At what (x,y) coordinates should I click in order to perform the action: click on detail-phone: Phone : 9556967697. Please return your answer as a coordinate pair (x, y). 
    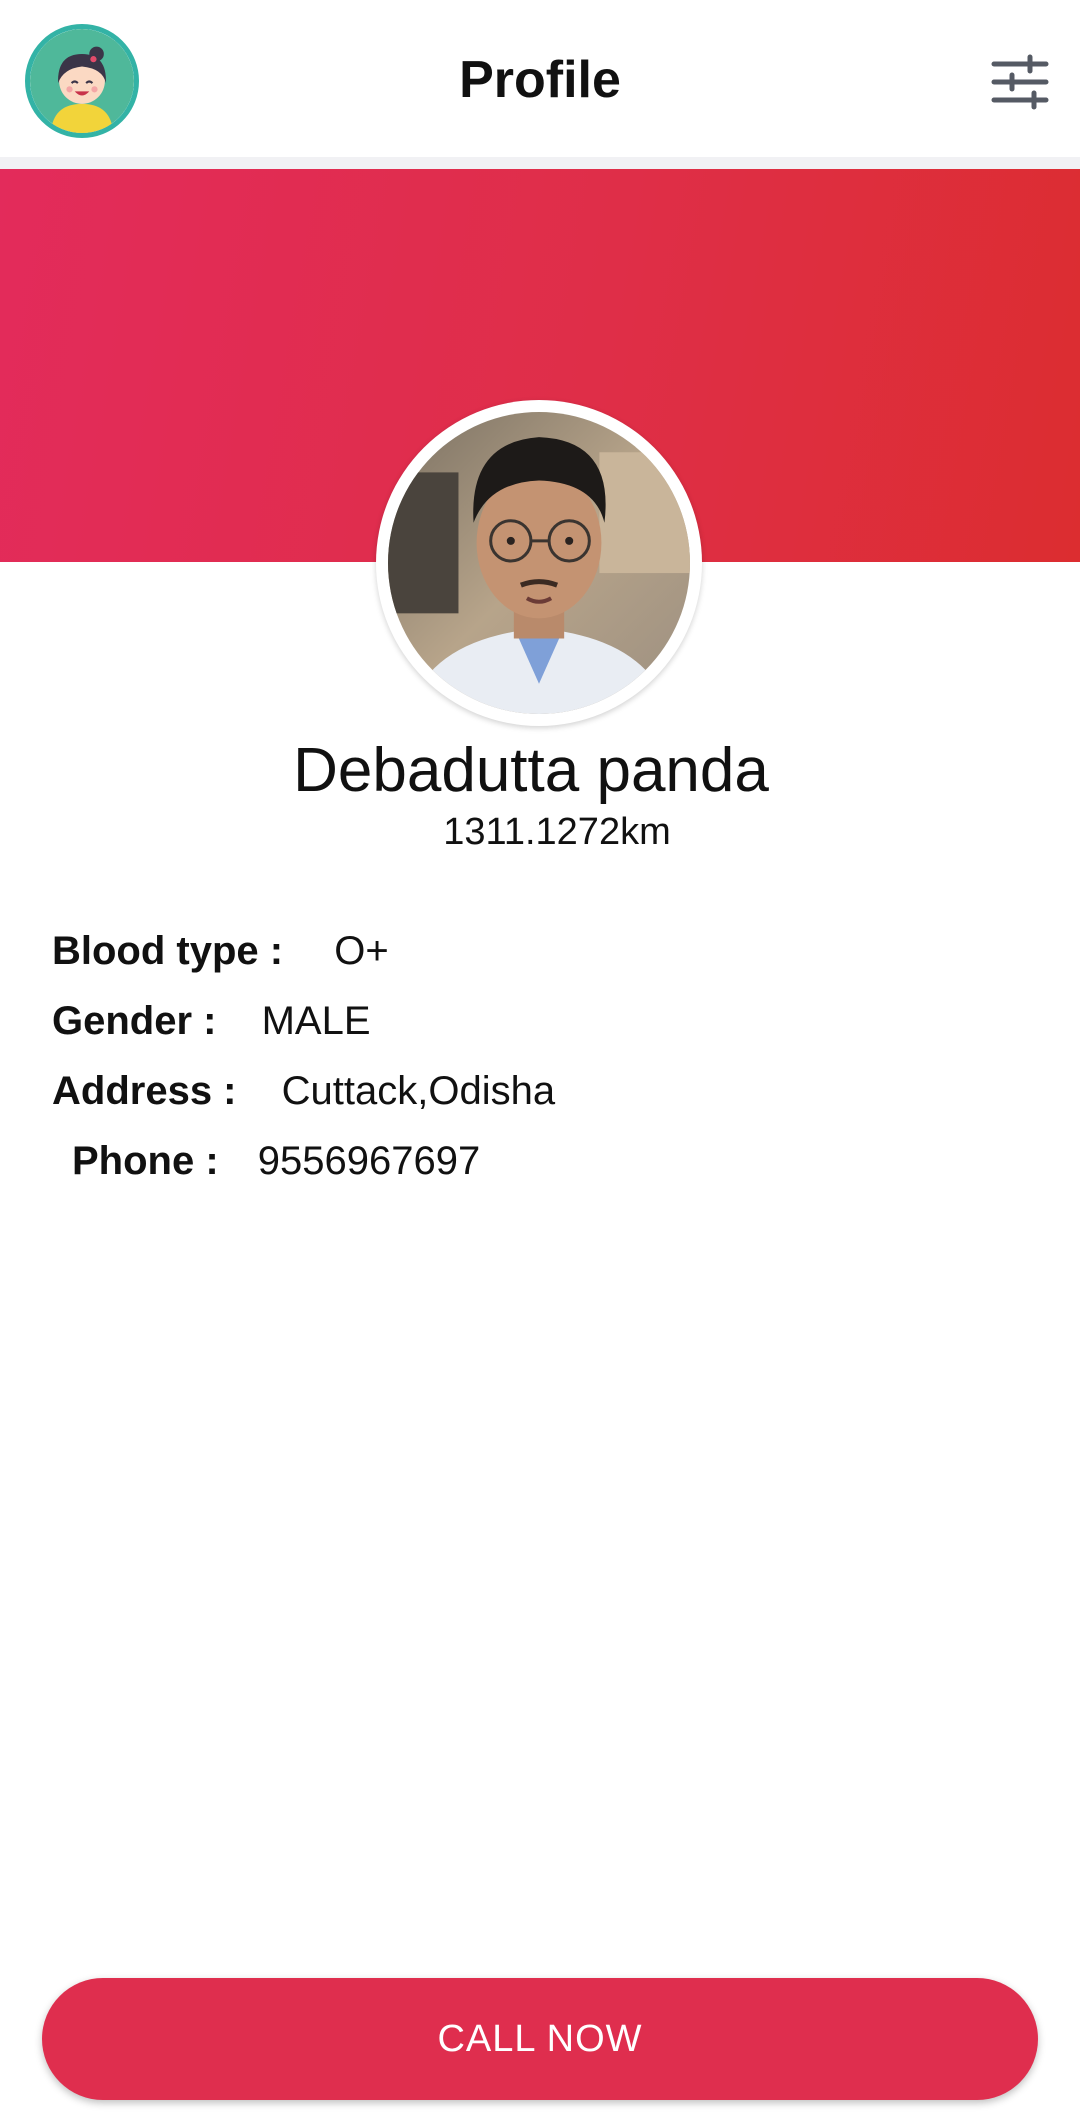
    Looking at the image, I should click on (276, 1161).